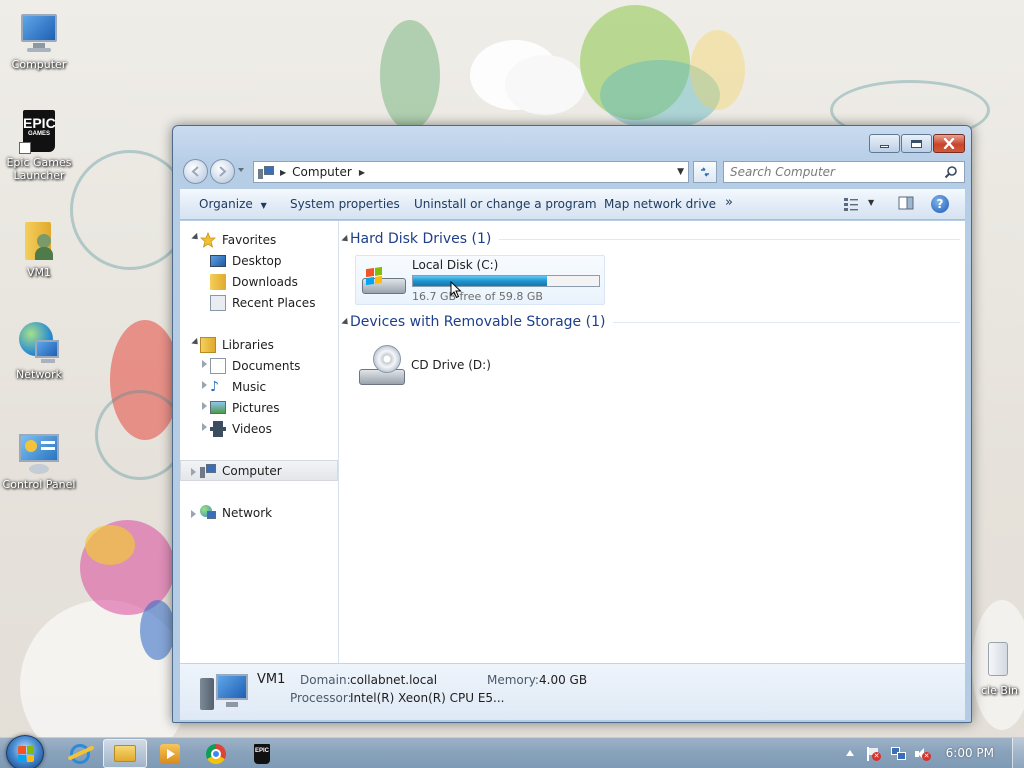 This screenshot has height=768, width=1024. What do you see at coordinates (39, 344) in the screenshot?
I see `network-globe-icon` at bounding box center [39, 344].